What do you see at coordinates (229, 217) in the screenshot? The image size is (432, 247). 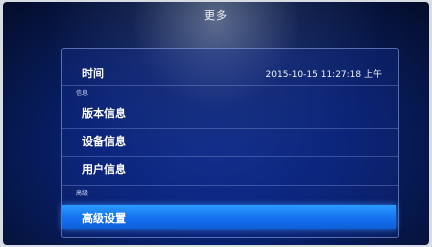 I see `menu-item-advanced-settings: 高级设置` at bounding box center [229, 217].